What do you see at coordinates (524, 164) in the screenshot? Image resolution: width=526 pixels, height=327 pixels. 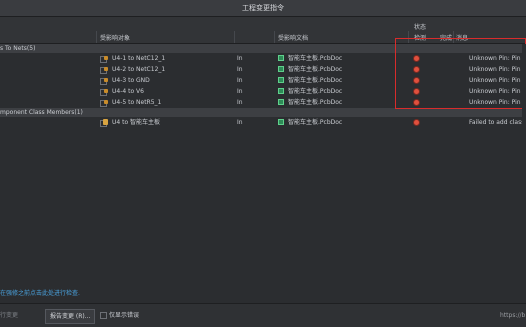 I see `vertical-scrollbar` at bounding box center [524, 164].